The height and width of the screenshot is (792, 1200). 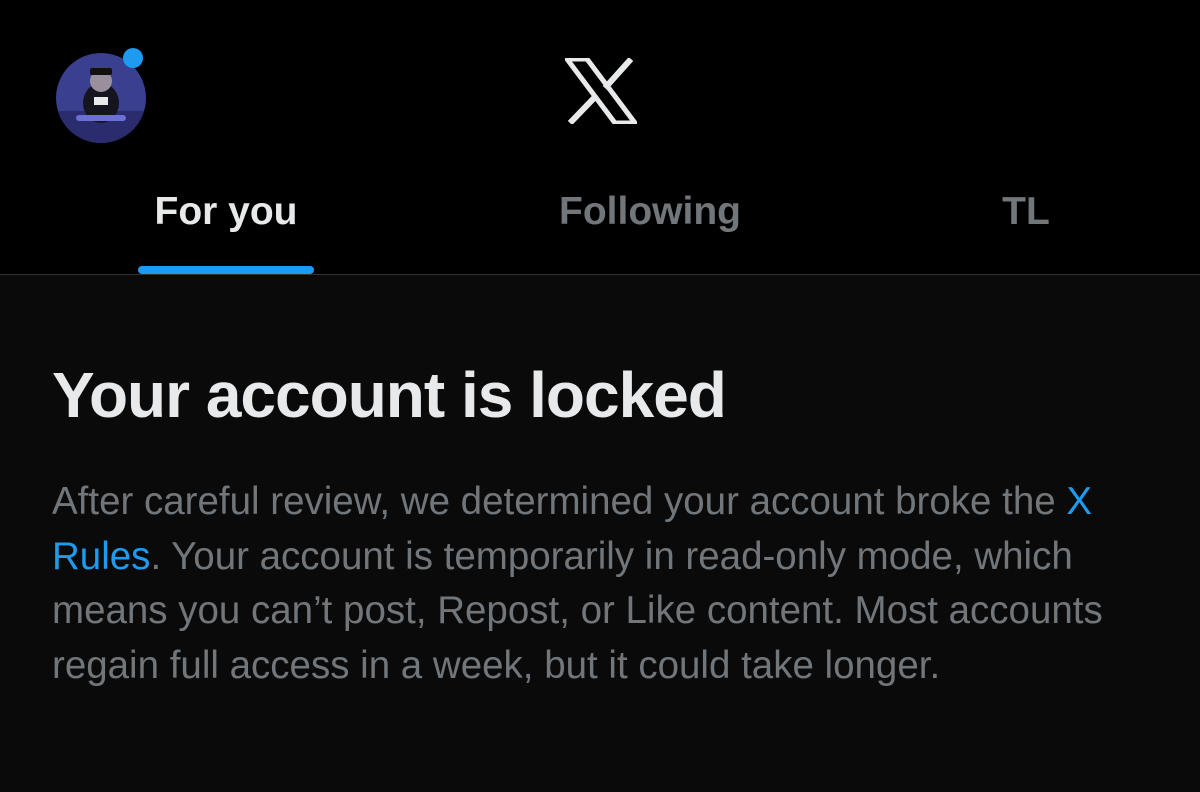 I want to click on x-logo-svg, so click(x=601, y=91).